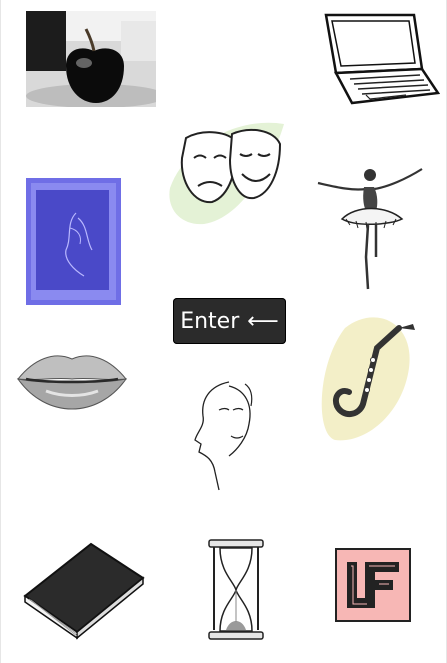 Image resolution: width=447 pixels, height=663 pixels. I want to click on saxophone-sketch-image, so click(367, 376).